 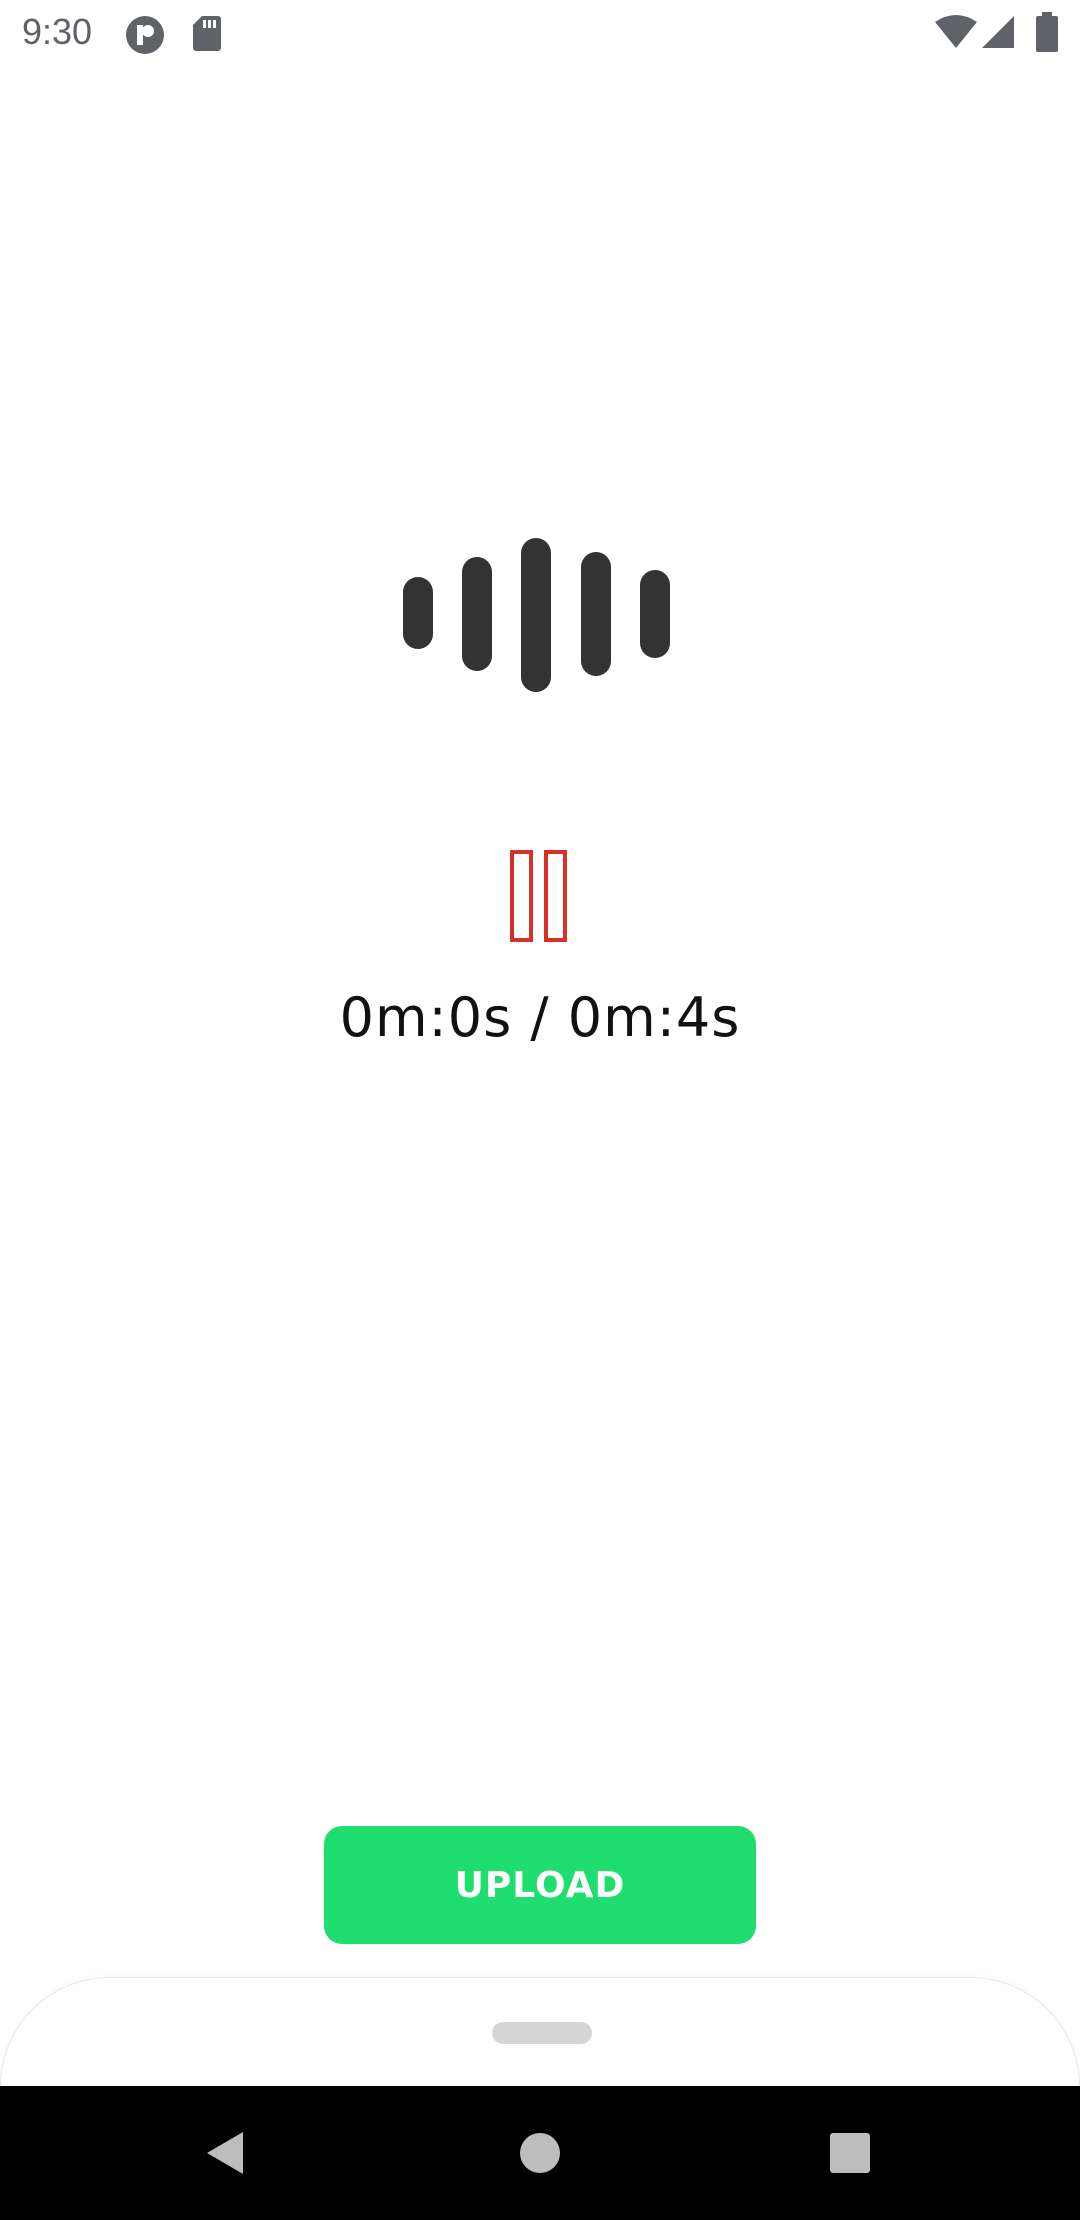 I want to click on home-button, so click(x=540, y=2153).